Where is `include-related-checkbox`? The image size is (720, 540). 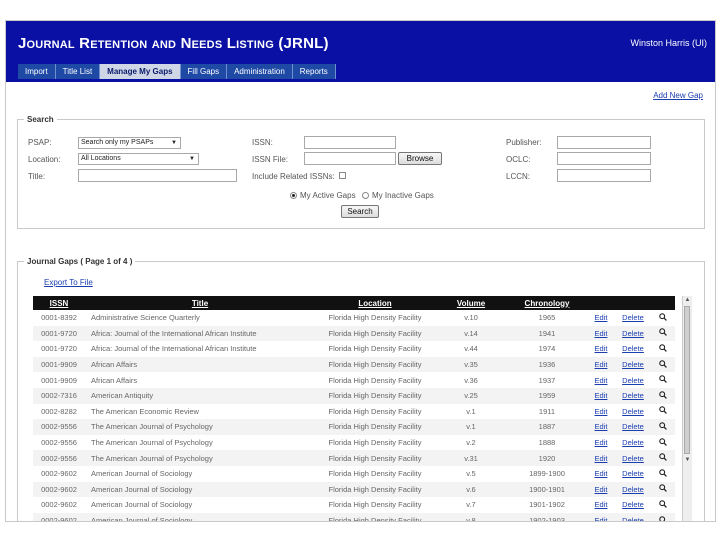 include-related-checkbox is located at coordinates (342, 175).